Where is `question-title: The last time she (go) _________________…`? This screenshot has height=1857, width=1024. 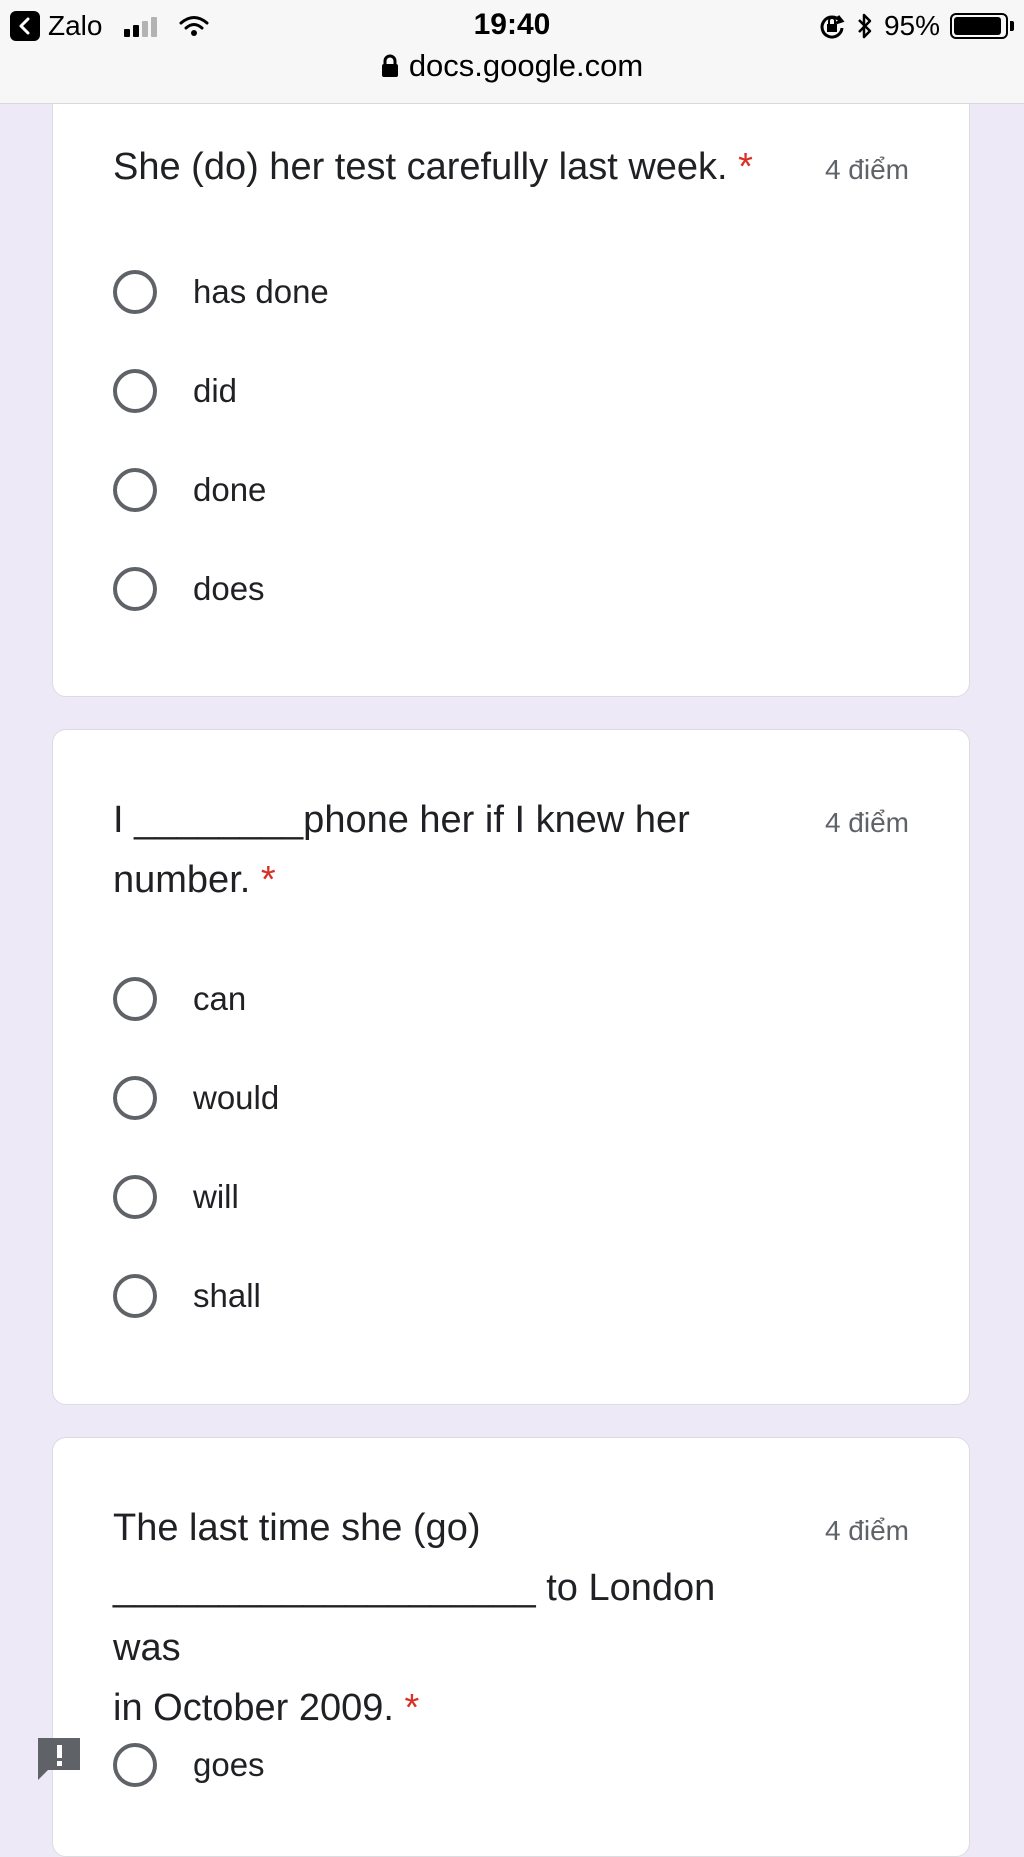
question-title: The last time she (go) _________________… is located at coordinates (433, 1618).